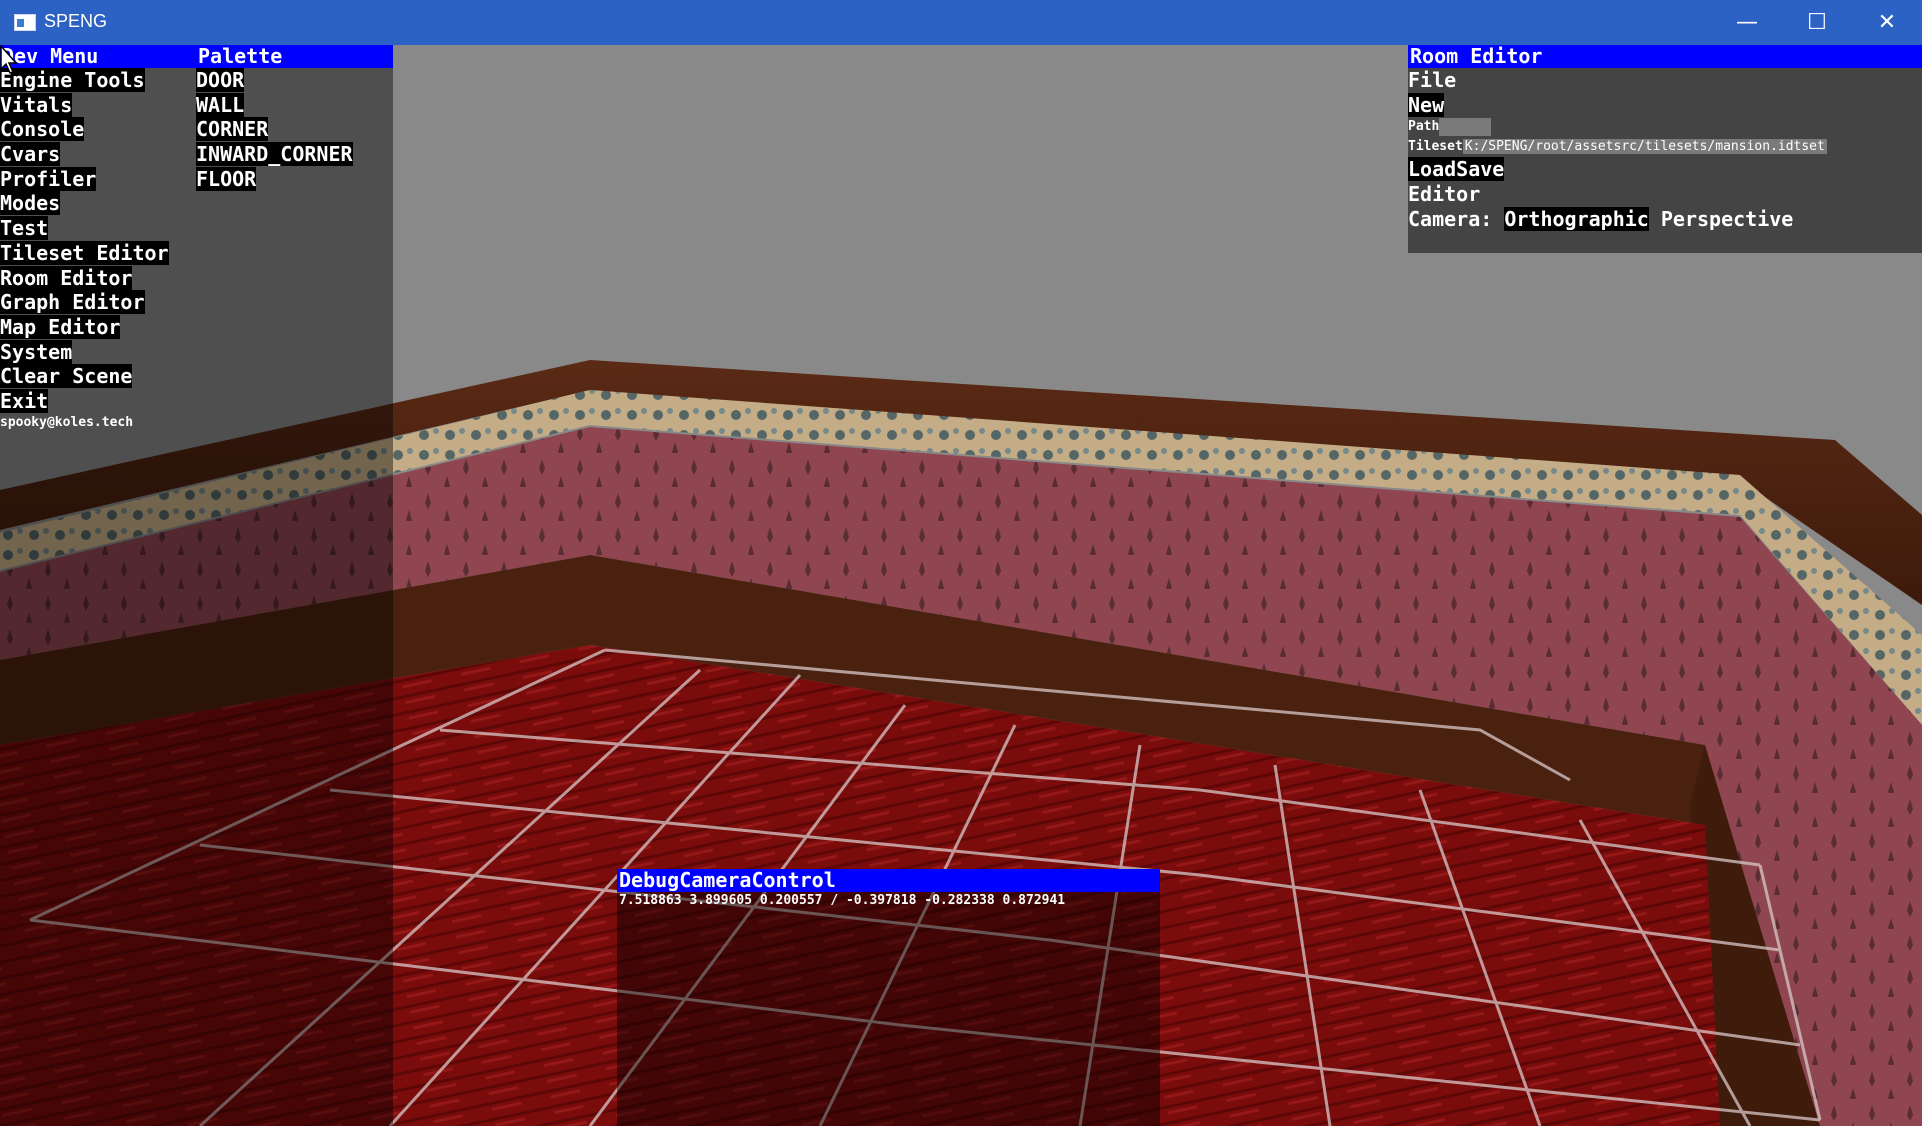  I want to click on camera-label: Camera:, so click(1450, 218).